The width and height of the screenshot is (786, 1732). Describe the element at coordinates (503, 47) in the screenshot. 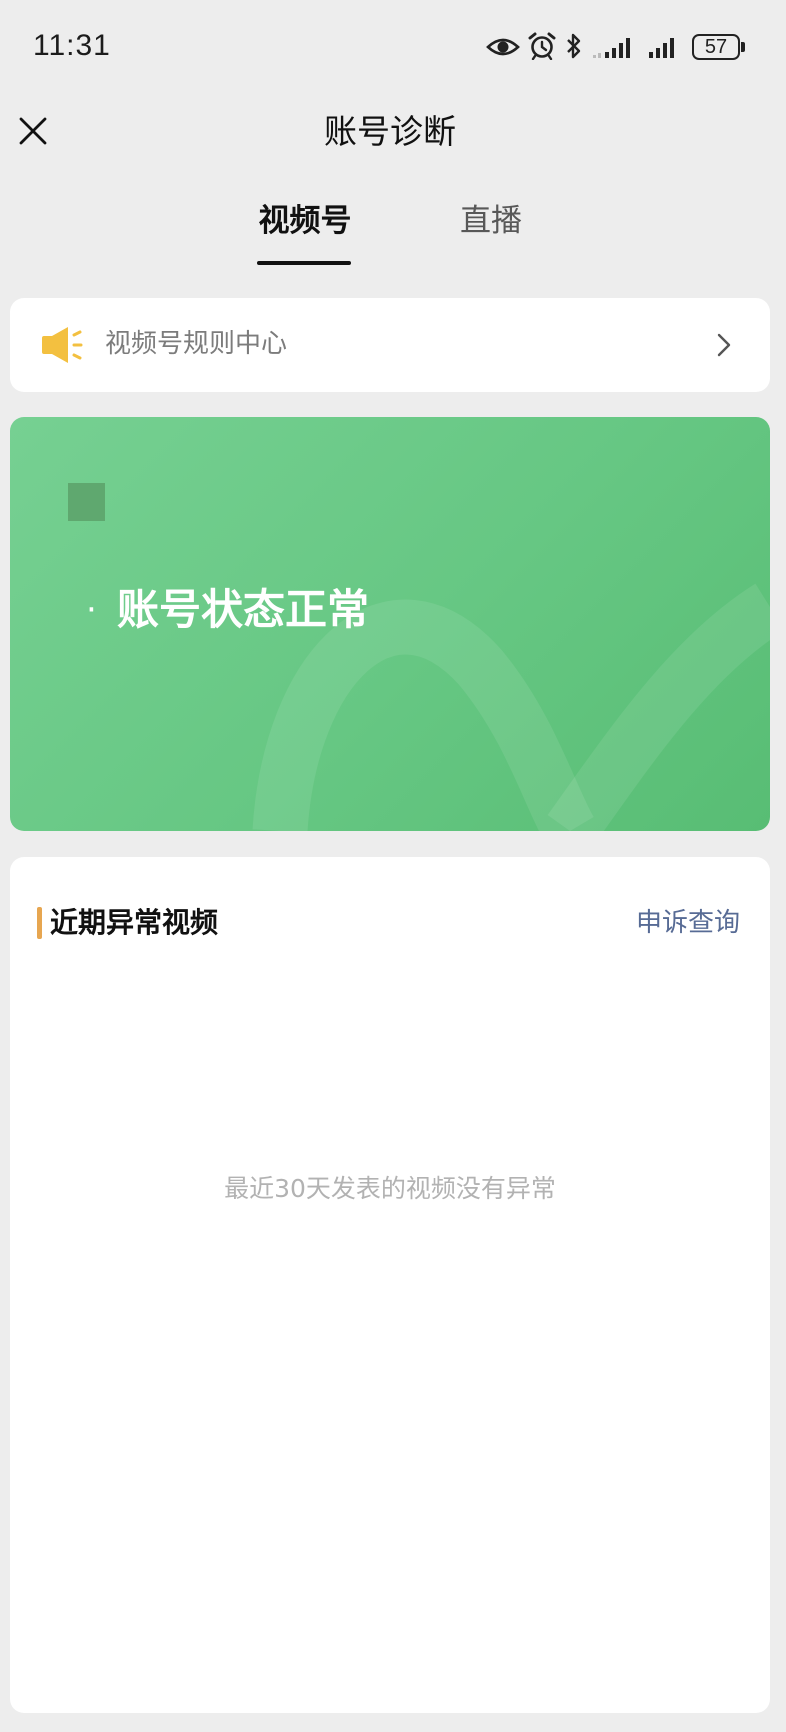

I see `eye-icon` at that location.